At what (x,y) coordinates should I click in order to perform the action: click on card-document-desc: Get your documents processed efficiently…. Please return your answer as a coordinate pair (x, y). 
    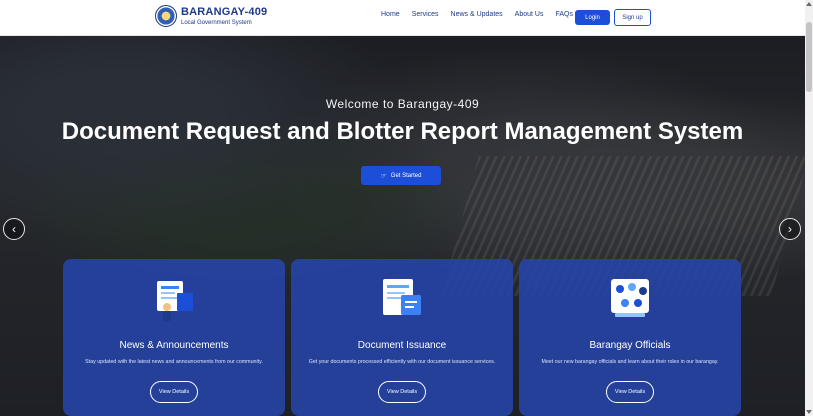
    Looking at the image, I should click on (402, 362).